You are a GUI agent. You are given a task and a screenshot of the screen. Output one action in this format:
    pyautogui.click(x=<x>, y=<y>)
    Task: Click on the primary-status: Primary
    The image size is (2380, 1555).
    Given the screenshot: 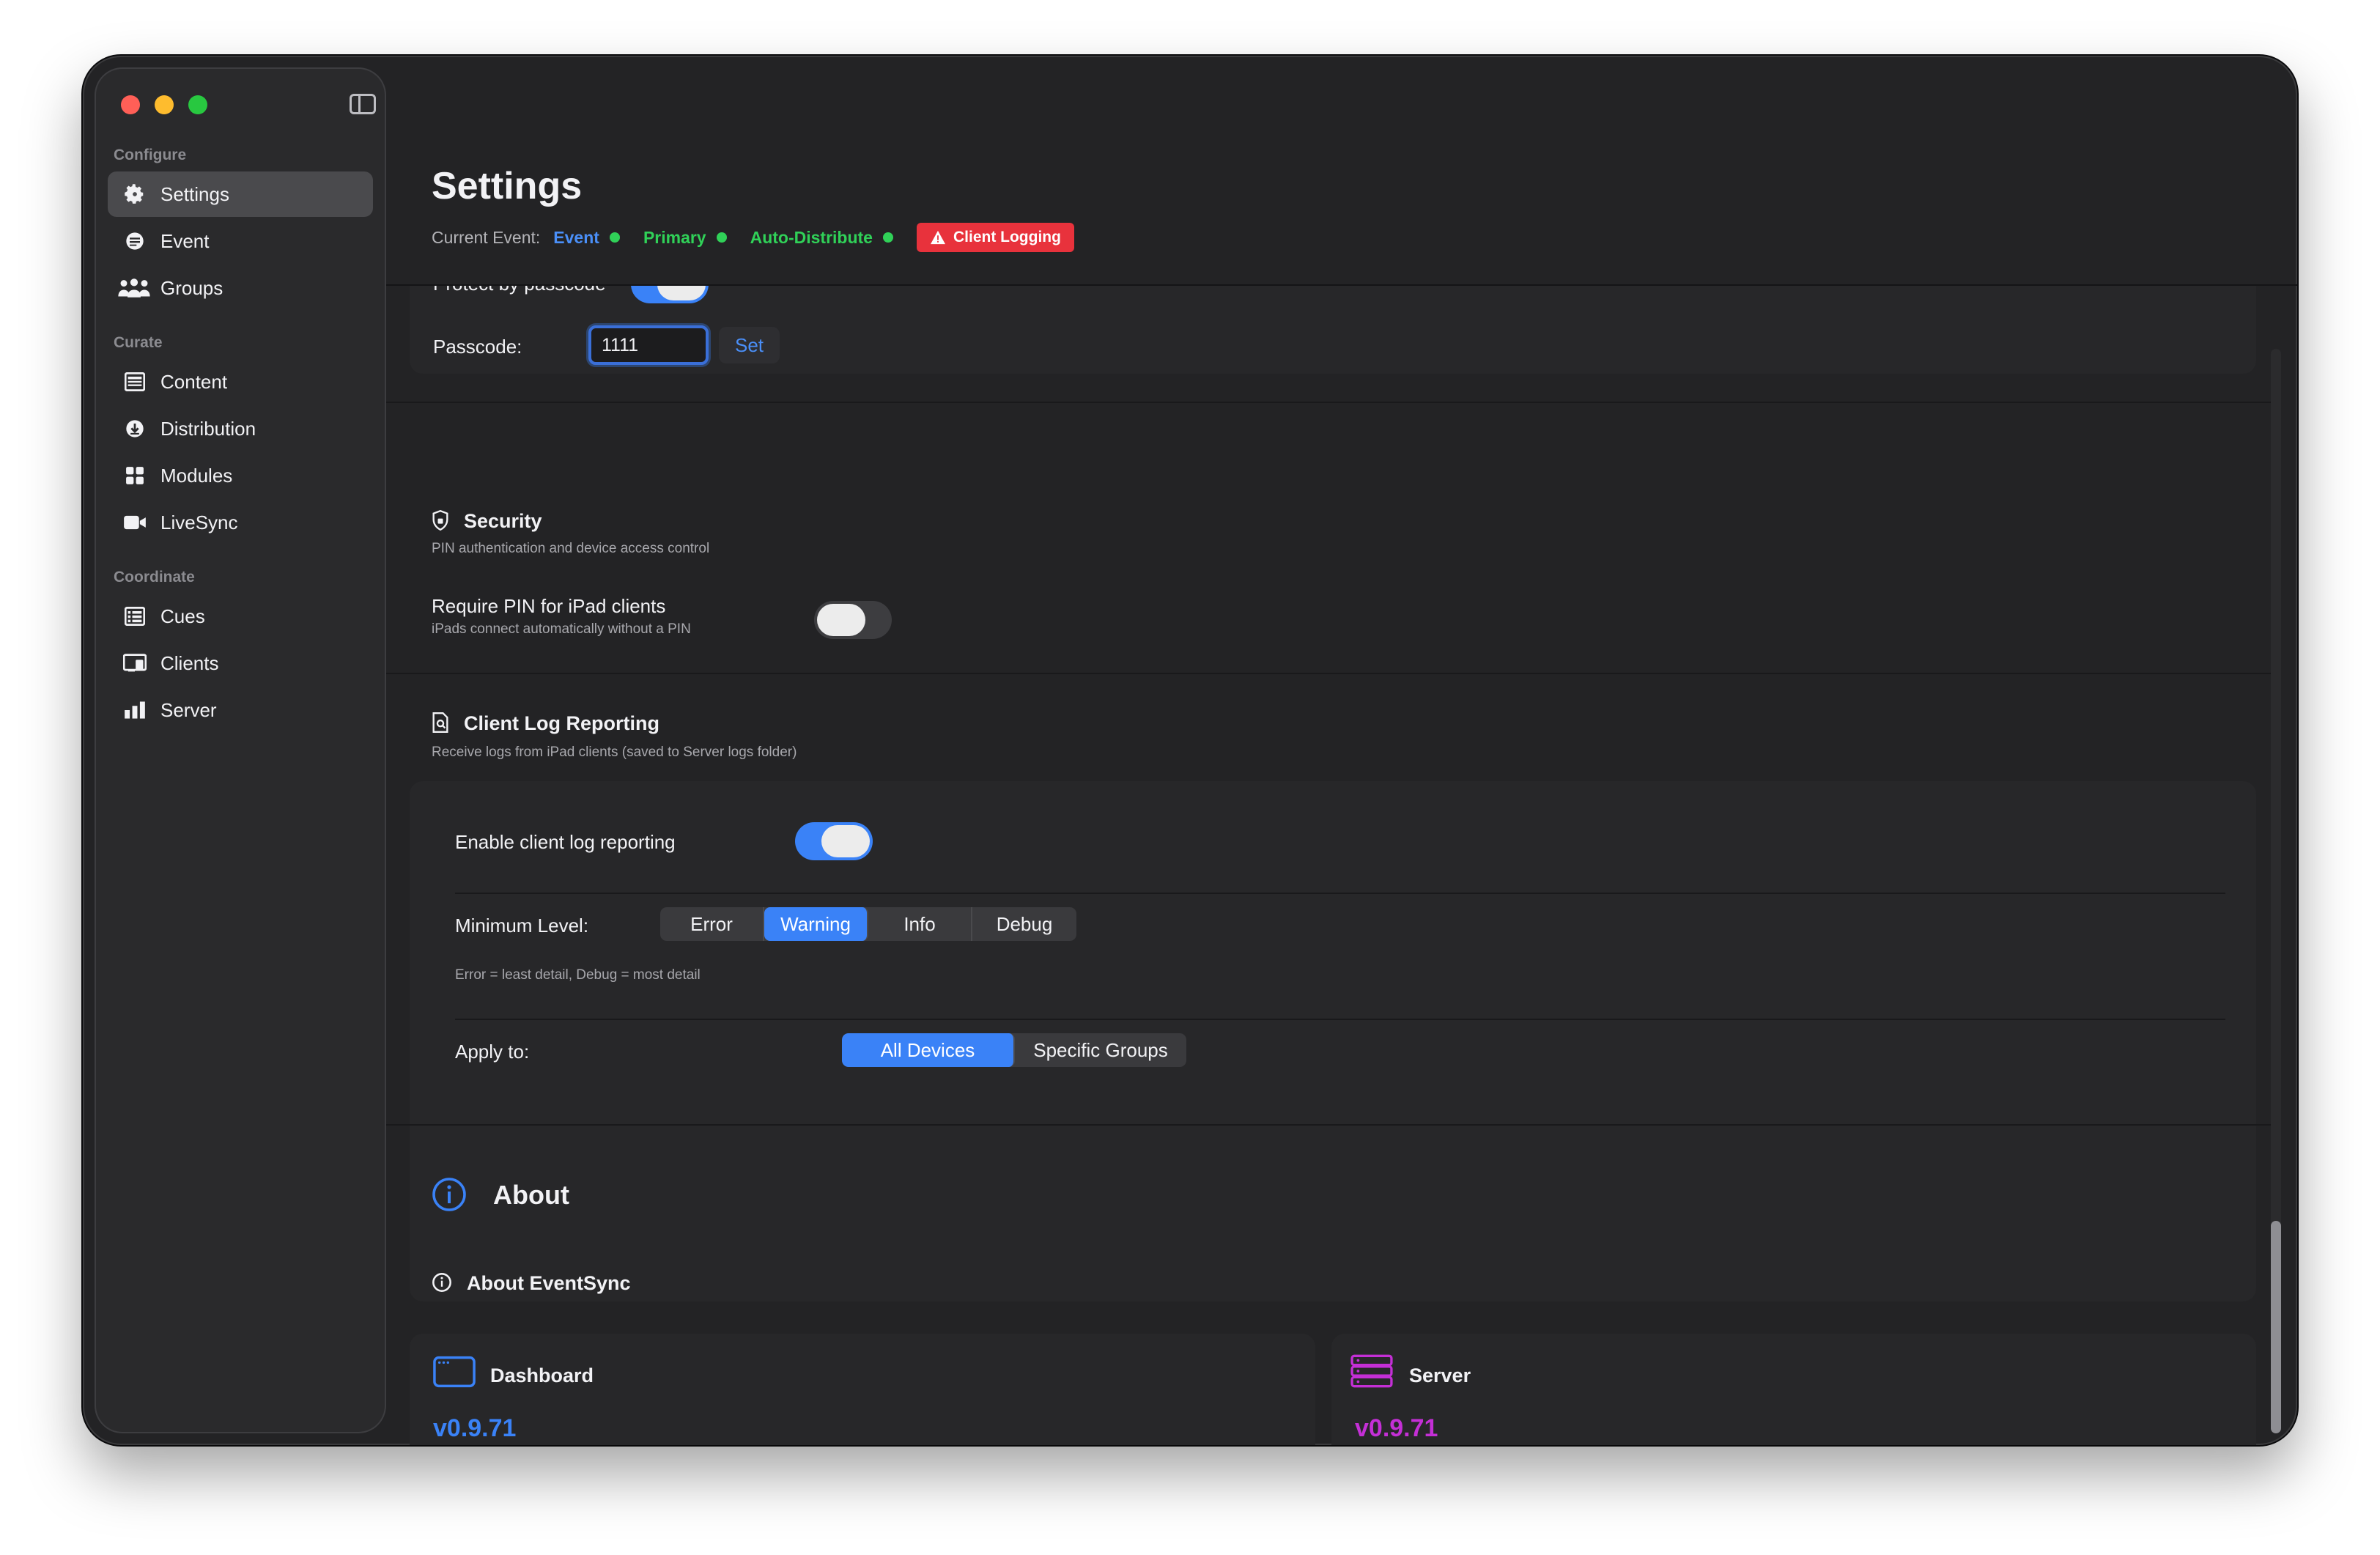 What is the action you would take?
    pyautogui.click(x=685, y=238)
    